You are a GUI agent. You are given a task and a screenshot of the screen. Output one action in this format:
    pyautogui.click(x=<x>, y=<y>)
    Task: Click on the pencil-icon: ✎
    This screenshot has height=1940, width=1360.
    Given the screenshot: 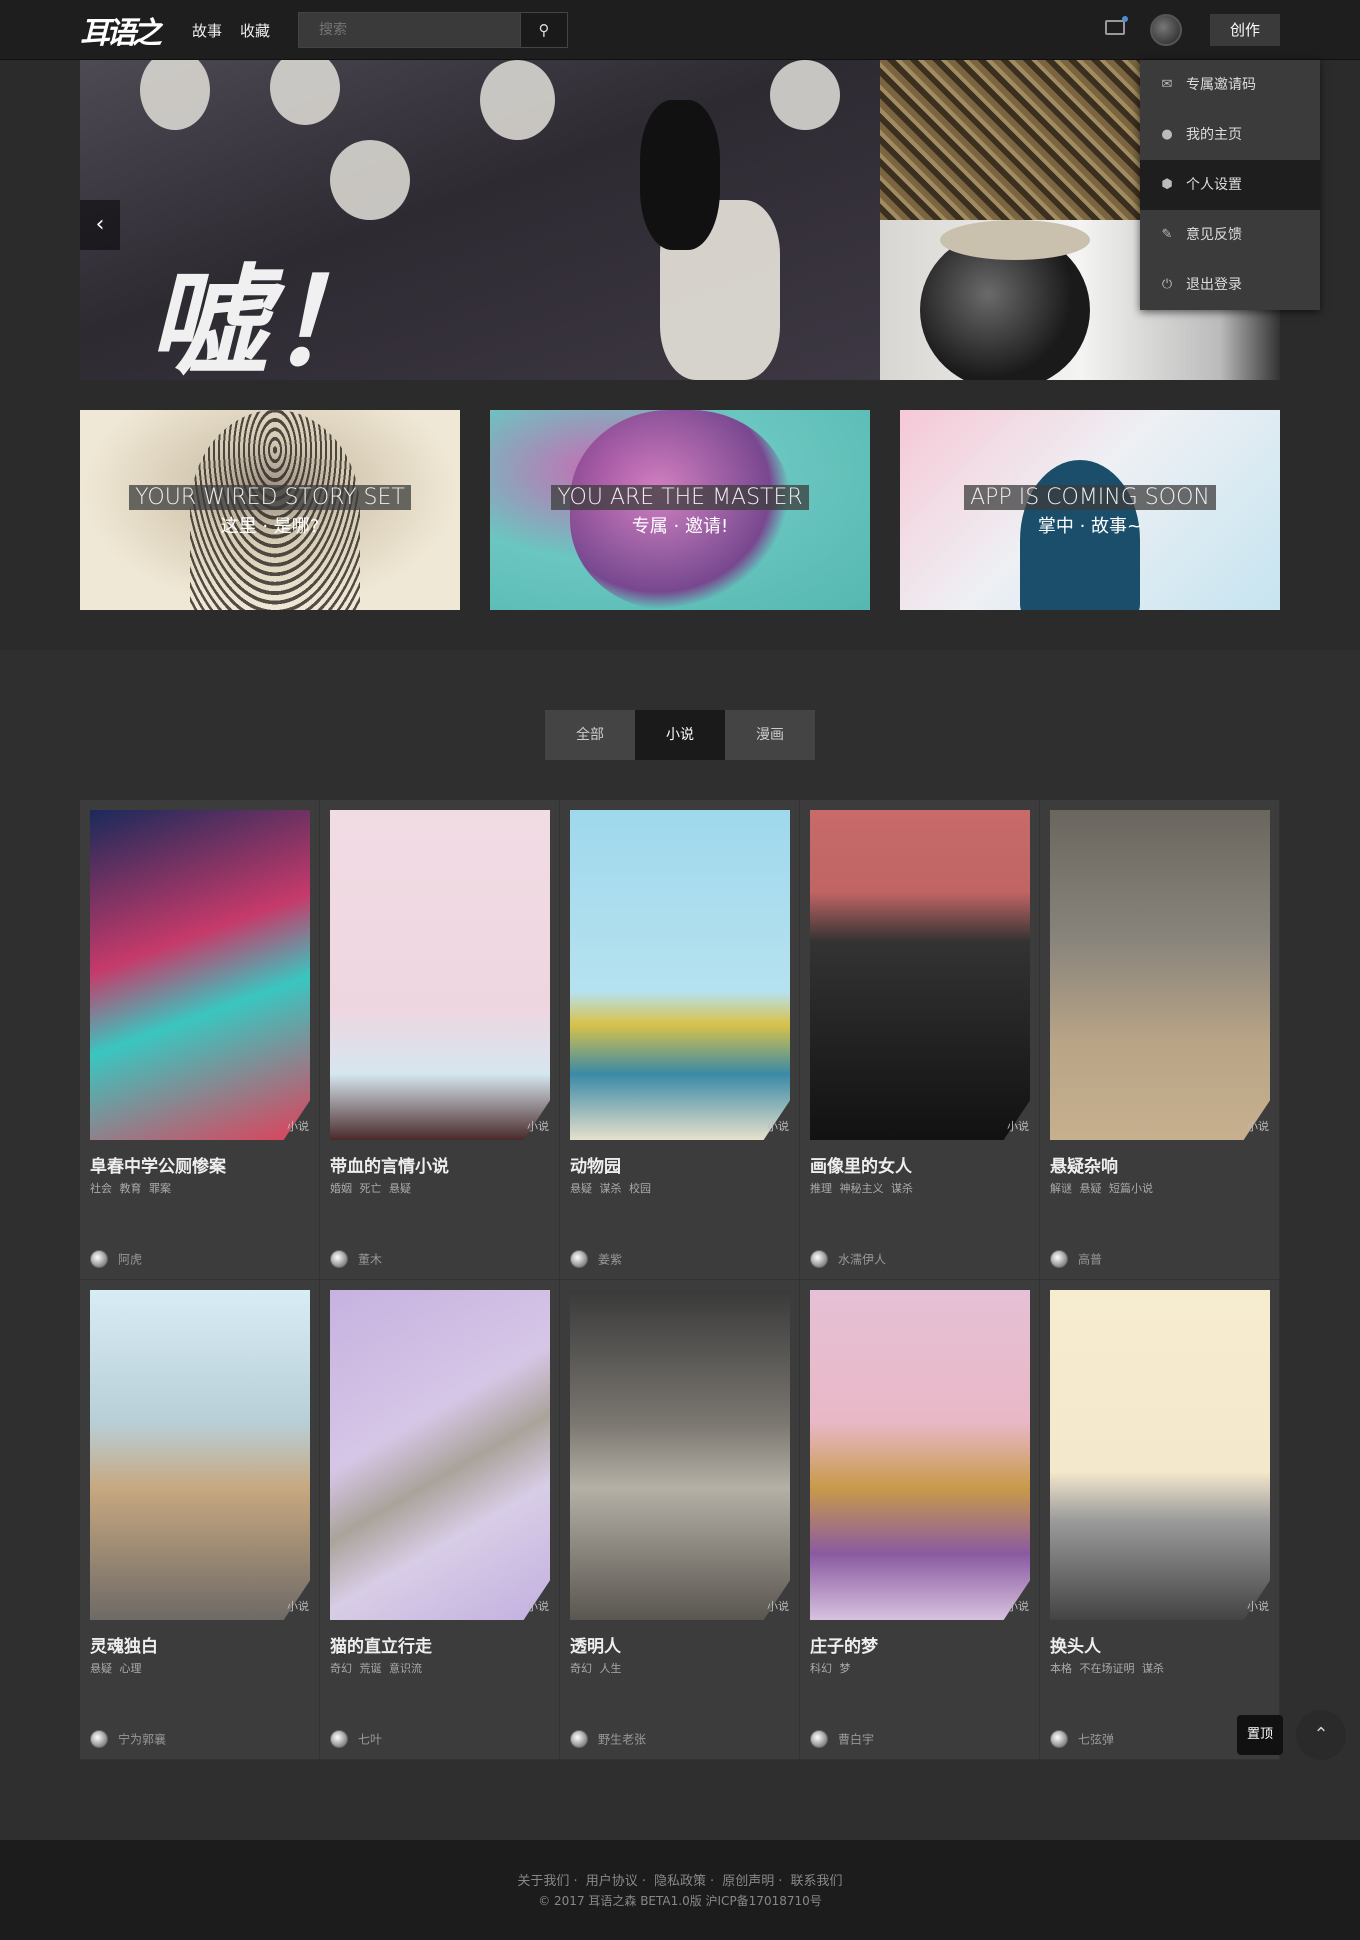 What is the action you would take?
    pyautogui.click(x=1167, y=234)
    